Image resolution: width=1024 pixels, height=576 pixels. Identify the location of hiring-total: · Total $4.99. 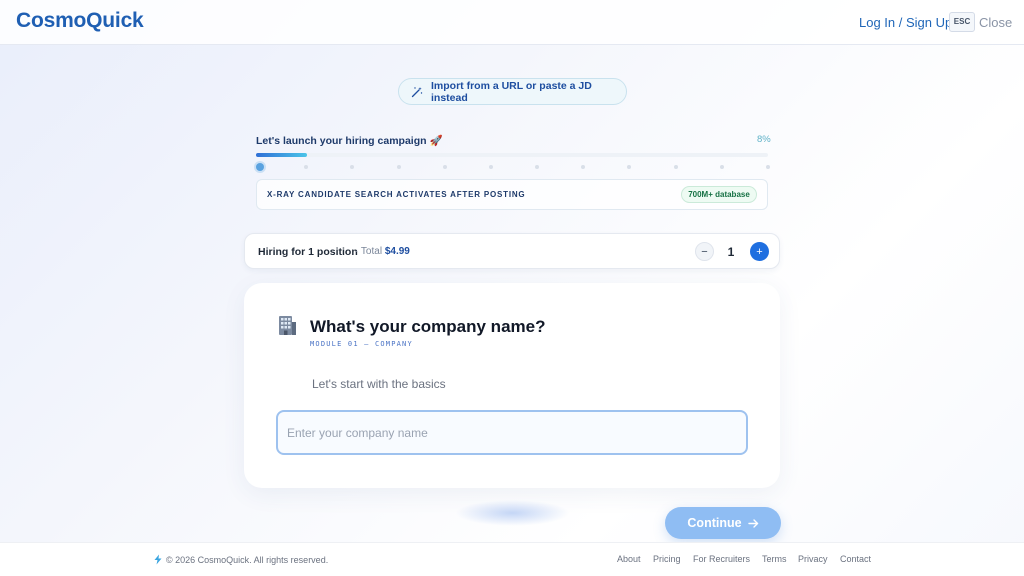
(382, 251).